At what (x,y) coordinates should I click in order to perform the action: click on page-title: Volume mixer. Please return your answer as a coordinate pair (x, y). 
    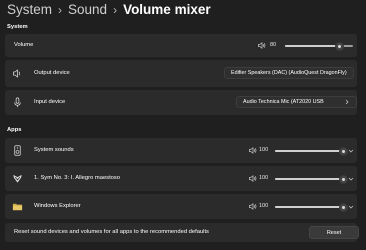
    Looking at the image, I should click on (167, 9).